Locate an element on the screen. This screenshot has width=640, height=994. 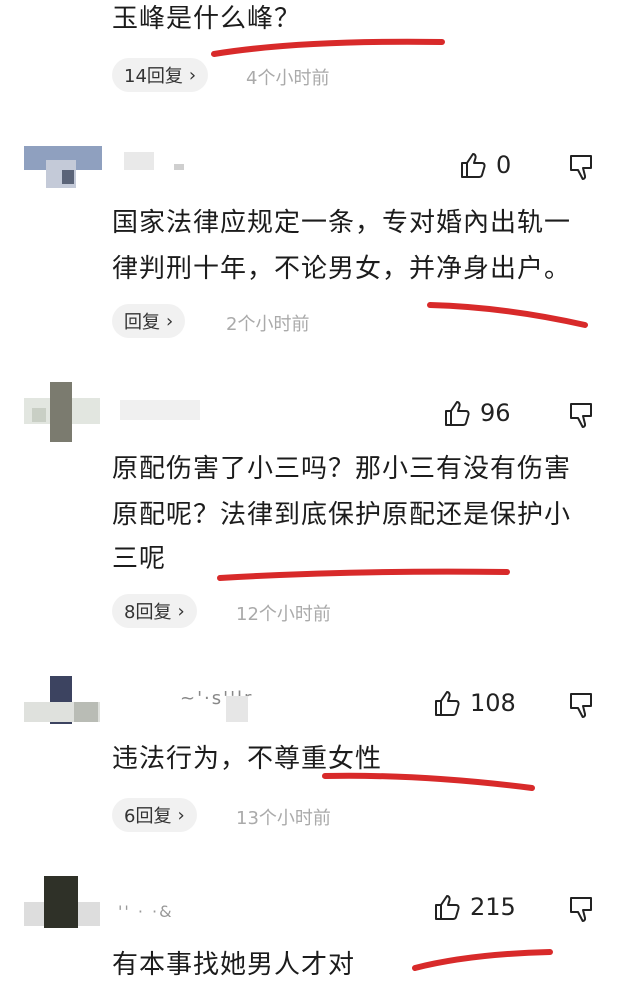
reply-button: 回复 › is located at coordinates (149, 321).